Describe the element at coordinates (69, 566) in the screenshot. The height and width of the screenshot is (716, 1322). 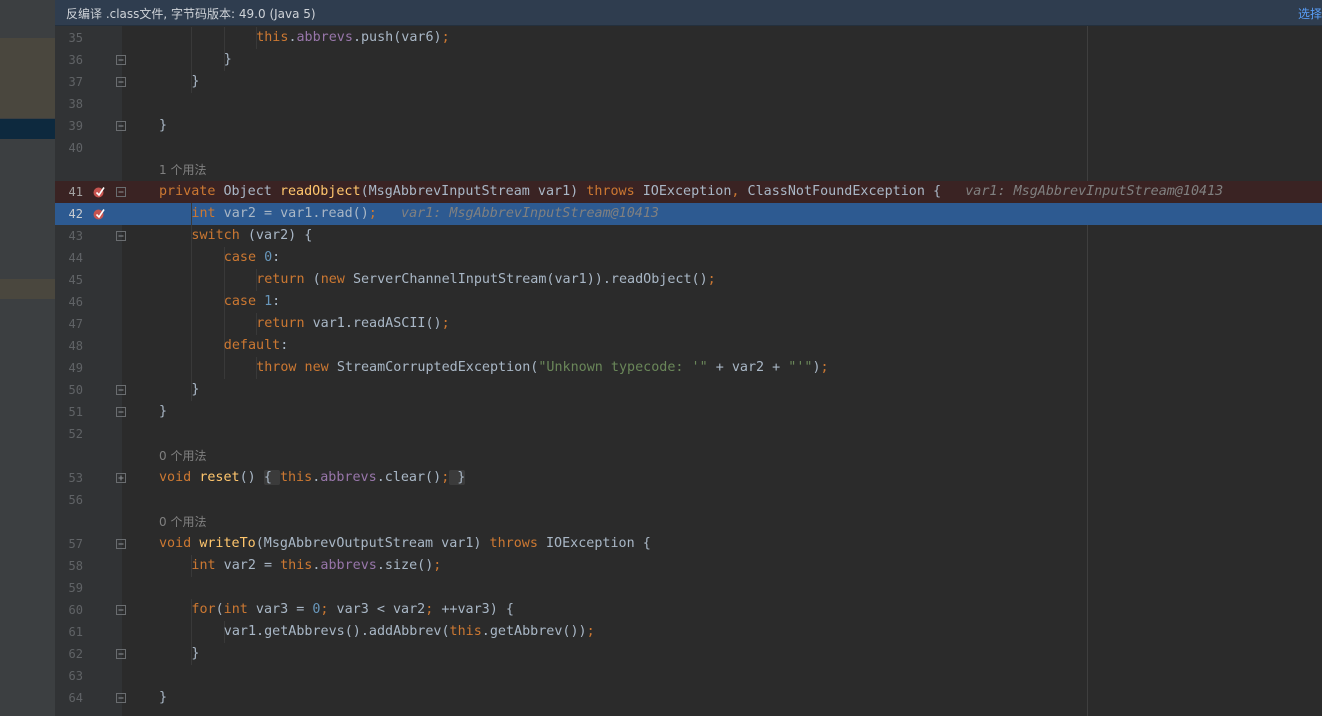
I see `line-number: 58` at that location.